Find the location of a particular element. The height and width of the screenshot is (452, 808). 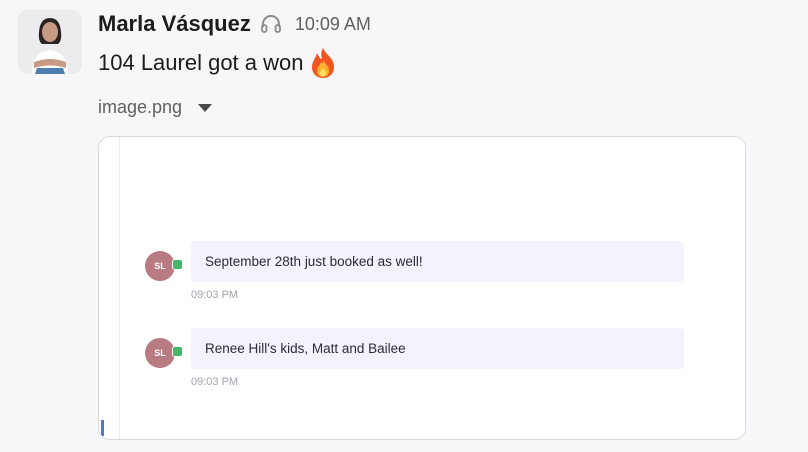

preview-message-bubble: September 28th just booked as well! is located at coordinates (437, 261).